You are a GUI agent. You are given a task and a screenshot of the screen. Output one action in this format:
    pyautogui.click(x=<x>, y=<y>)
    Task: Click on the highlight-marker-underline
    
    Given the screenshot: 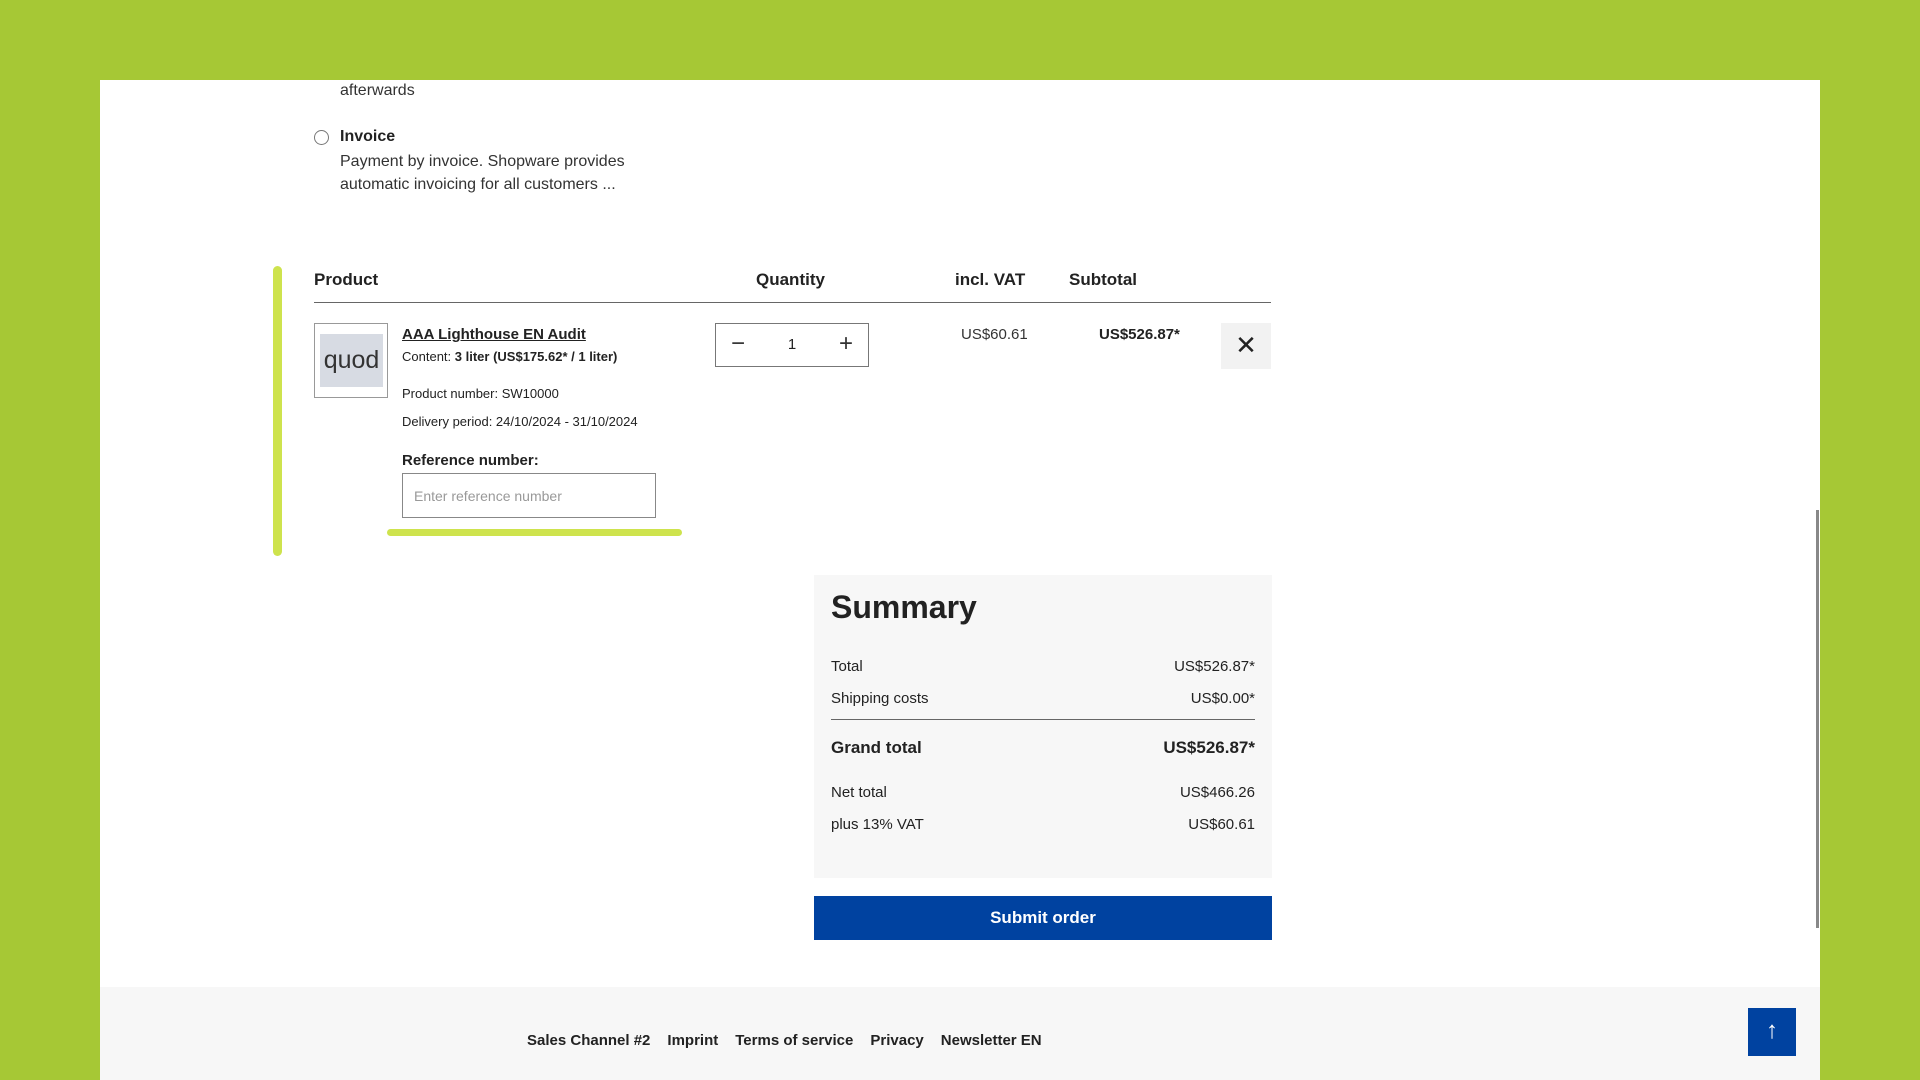 What is the action you would take?
    pyautogui.click(x=534, y=532)
    